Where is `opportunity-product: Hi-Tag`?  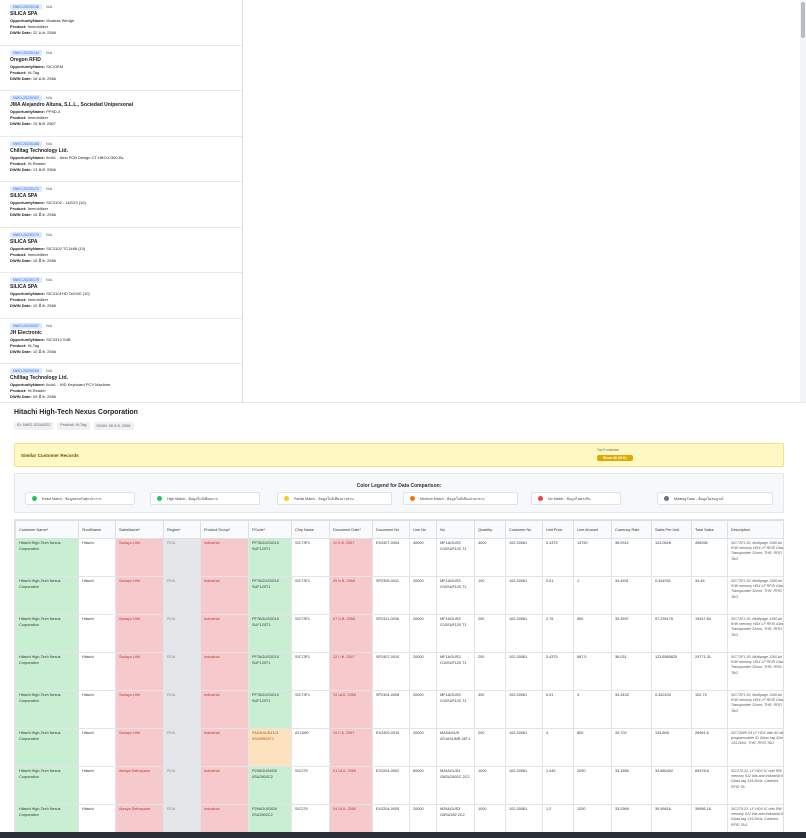
opportunity-product: Hi-Tag is located at coordinates (33, 345).